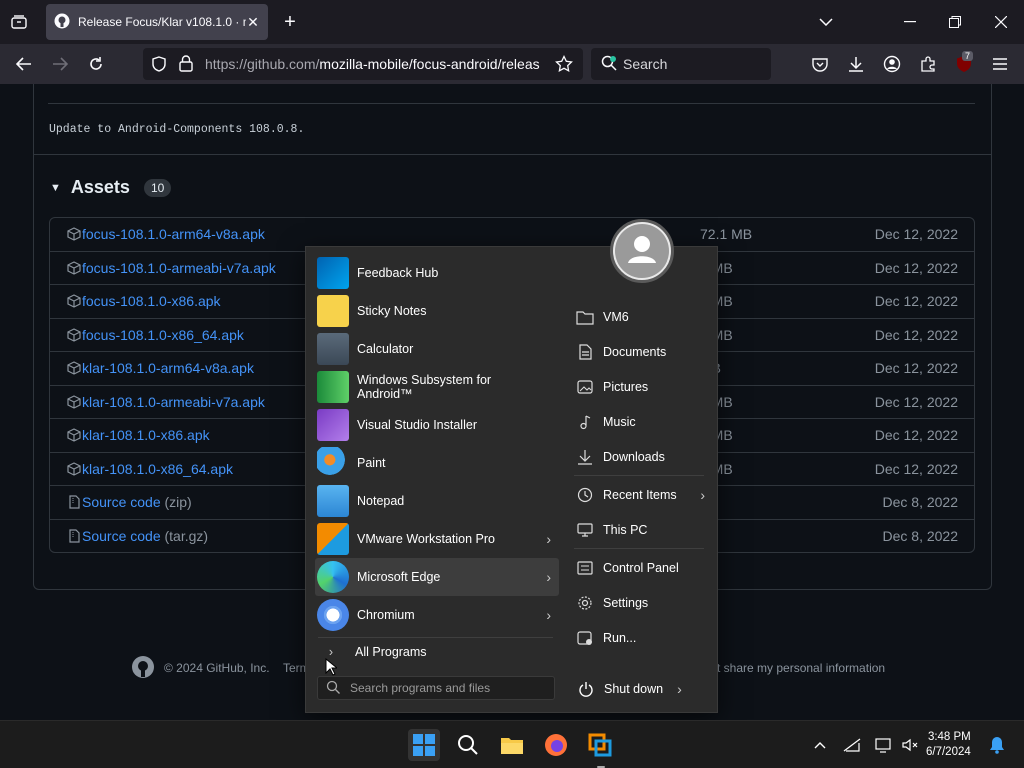  What do you see at coordinates (157, 22) in the screenshot?
I see `tab-active: Release Focus/Klar v108.1.0 · m ✕` at bounding box center [157, 22].